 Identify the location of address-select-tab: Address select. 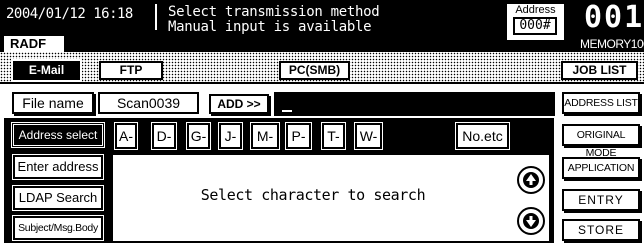
(58, 135).